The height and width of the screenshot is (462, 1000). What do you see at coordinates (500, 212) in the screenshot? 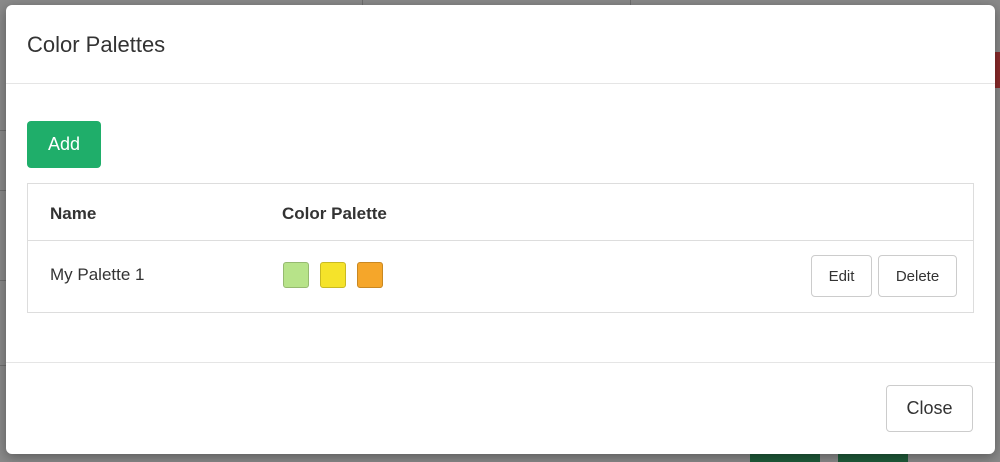
I see `table-header: Name Color Palette` at bounding box center [500, 212].